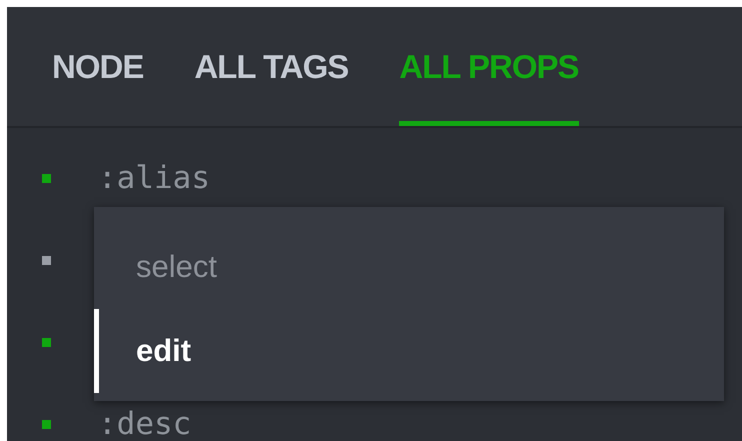  Describe the element at coordinates (154, 178) in the screenshot. I see `property-name: :alias` at that location.